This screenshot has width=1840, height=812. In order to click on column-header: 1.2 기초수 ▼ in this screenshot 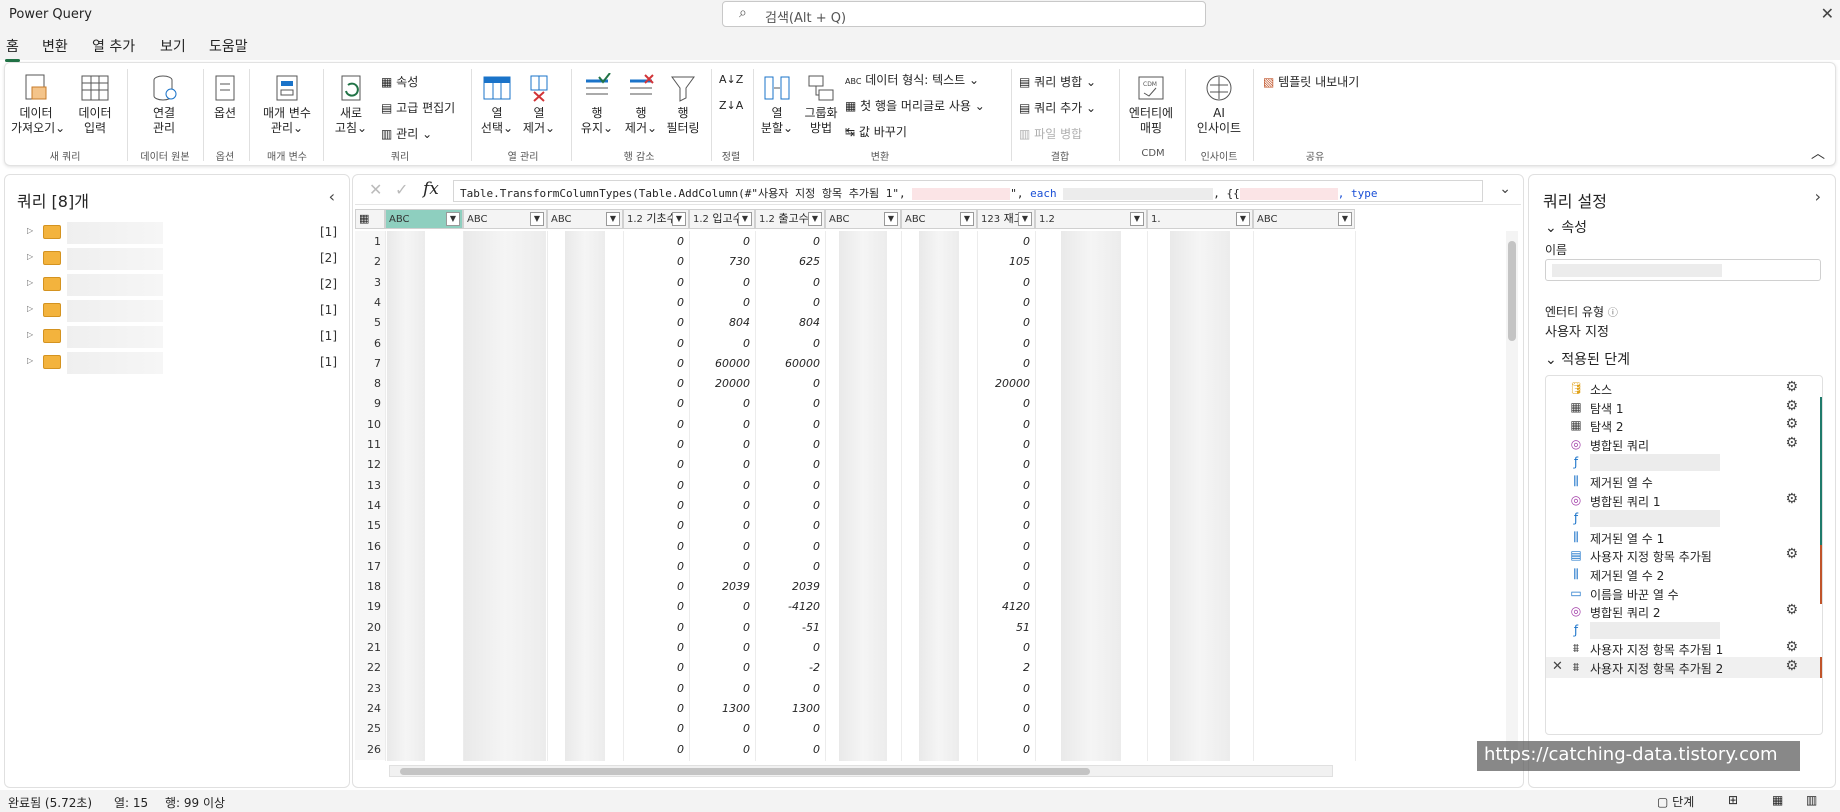, I will do `click(656, 219)`.